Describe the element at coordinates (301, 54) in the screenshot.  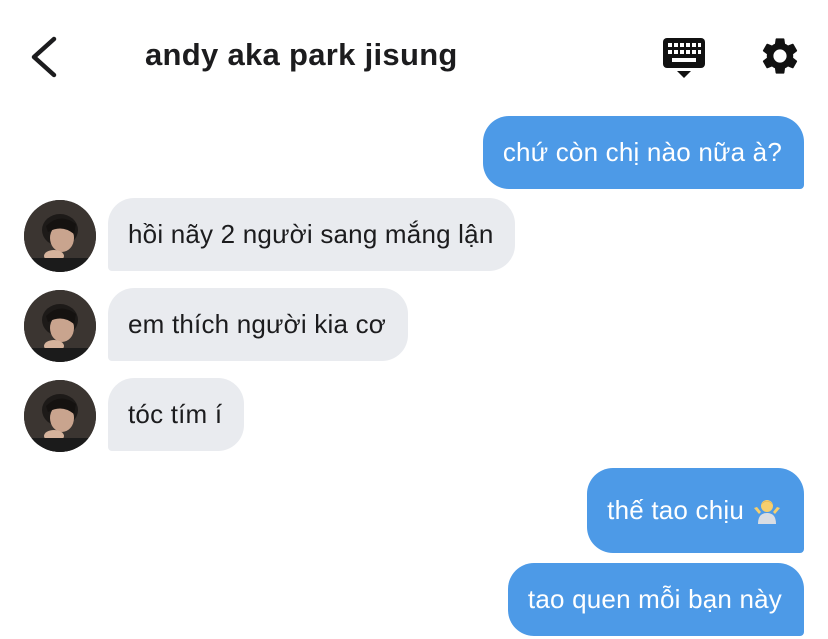
I see `chat-title: andy aka park jisung` at that location.